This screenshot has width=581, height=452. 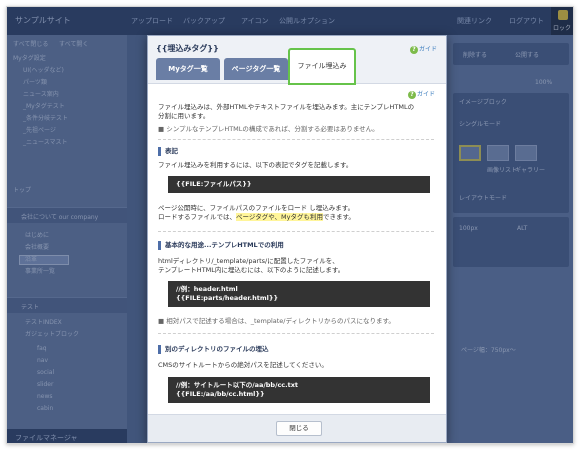 I want to click on code-line: {{FILE:parts/header.html}}, so click(x=227, y=298).